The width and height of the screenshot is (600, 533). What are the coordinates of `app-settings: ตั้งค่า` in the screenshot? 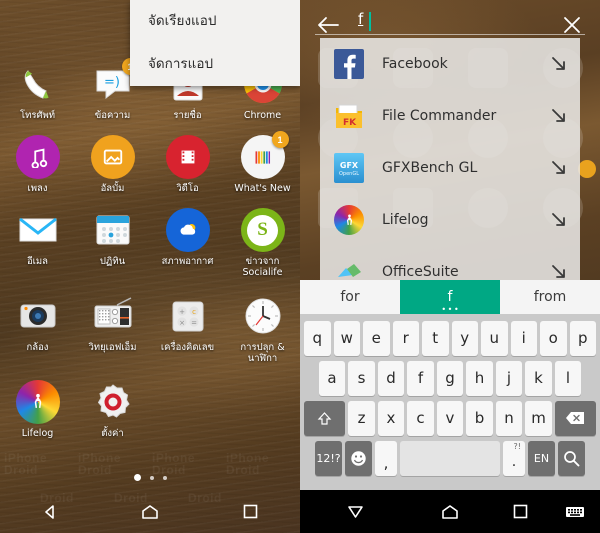 It's located at (112, 406).